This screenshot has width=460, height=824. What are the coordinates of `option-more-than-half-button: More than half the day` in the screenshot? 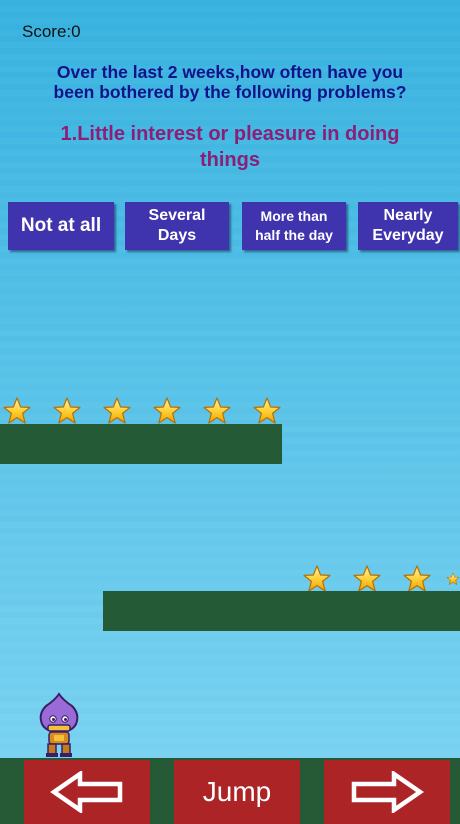 It's located at (294, 226).